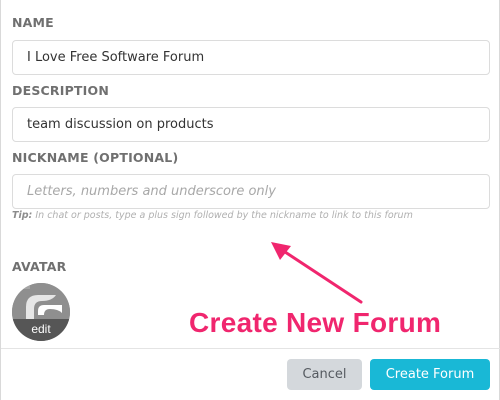 This screenshot has height=400, width=500. I want to click on footer-divider, so click(250, 348).